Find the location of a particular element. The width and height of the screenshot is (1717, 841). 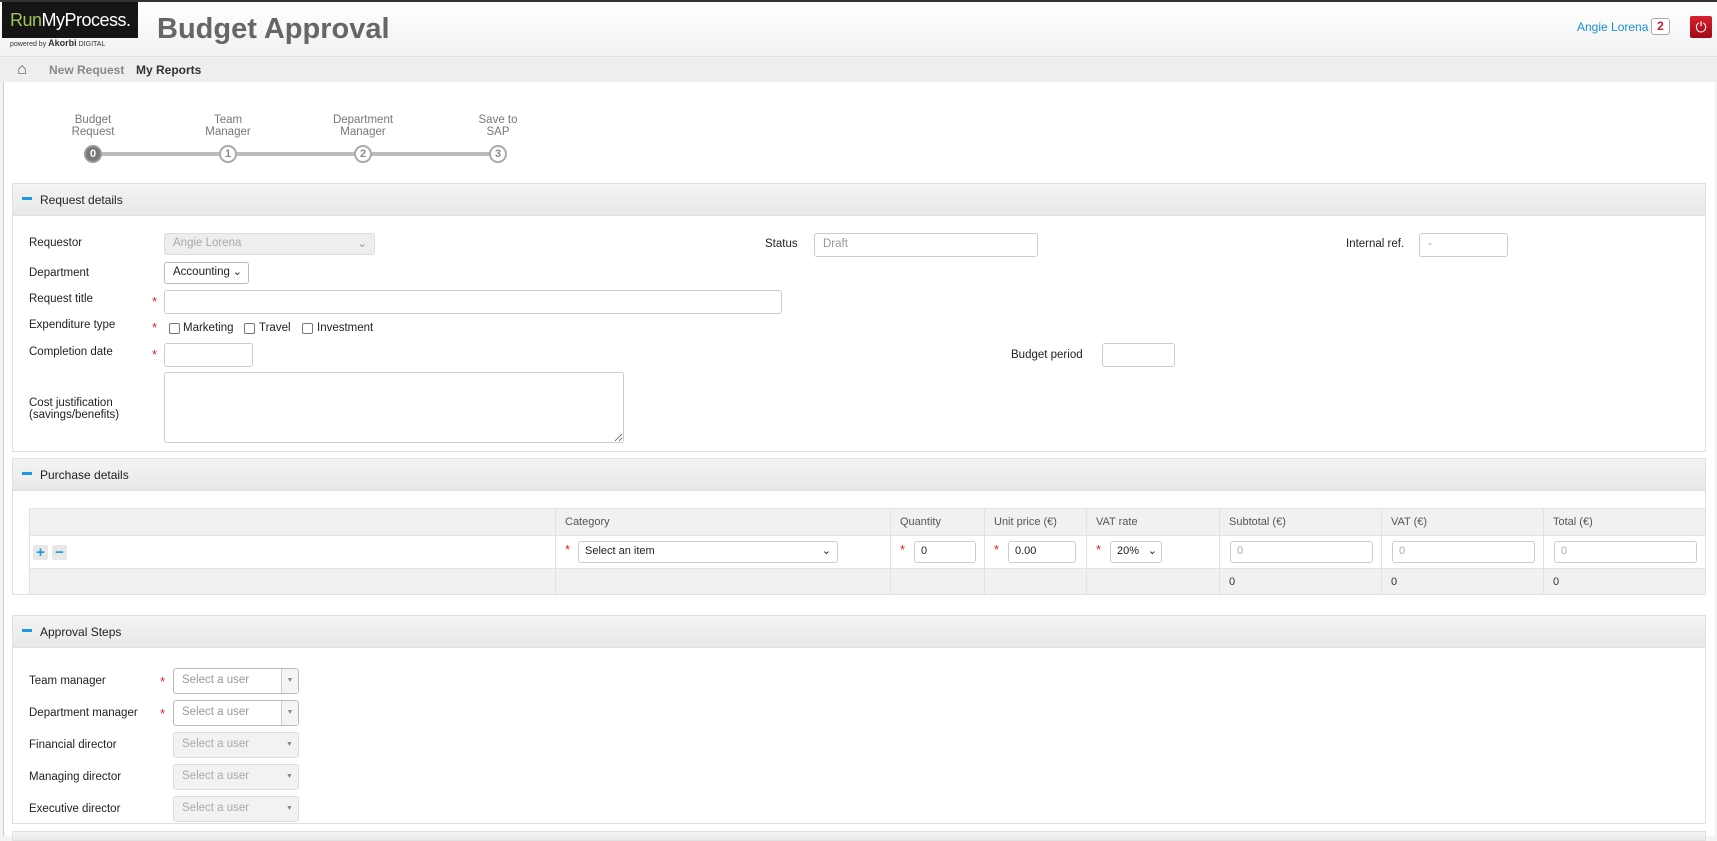

department-label: Department is located at coordinates (59, 273).